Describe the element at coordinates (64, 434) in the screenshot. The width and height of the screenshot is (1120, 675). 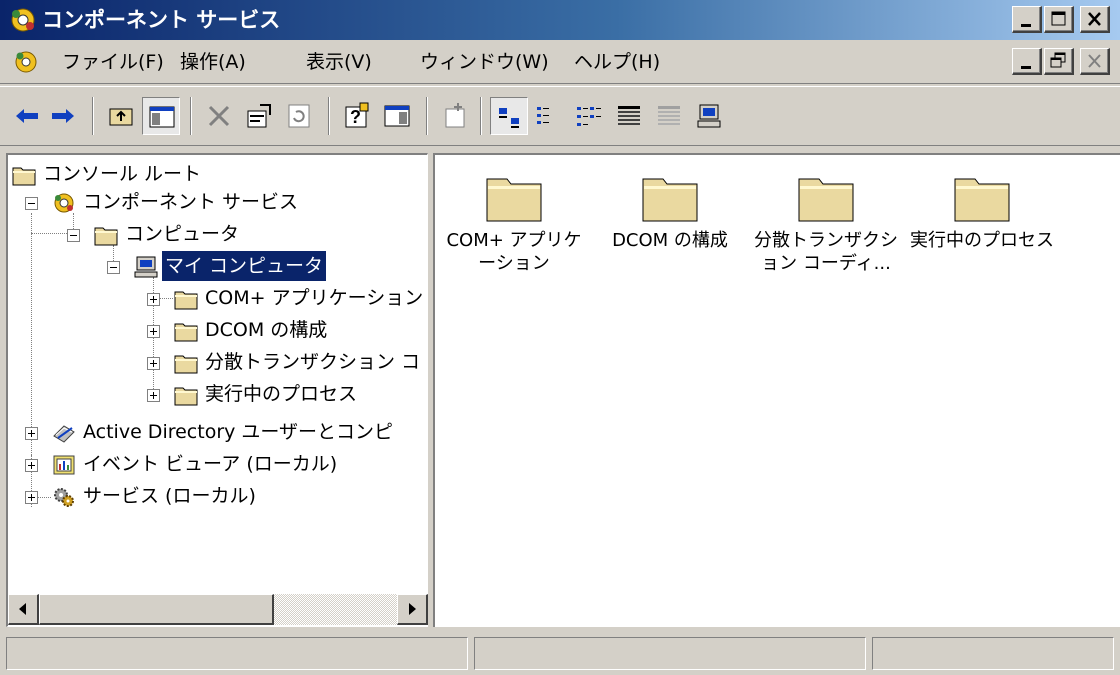
I see `active-directory-icon` at that location.